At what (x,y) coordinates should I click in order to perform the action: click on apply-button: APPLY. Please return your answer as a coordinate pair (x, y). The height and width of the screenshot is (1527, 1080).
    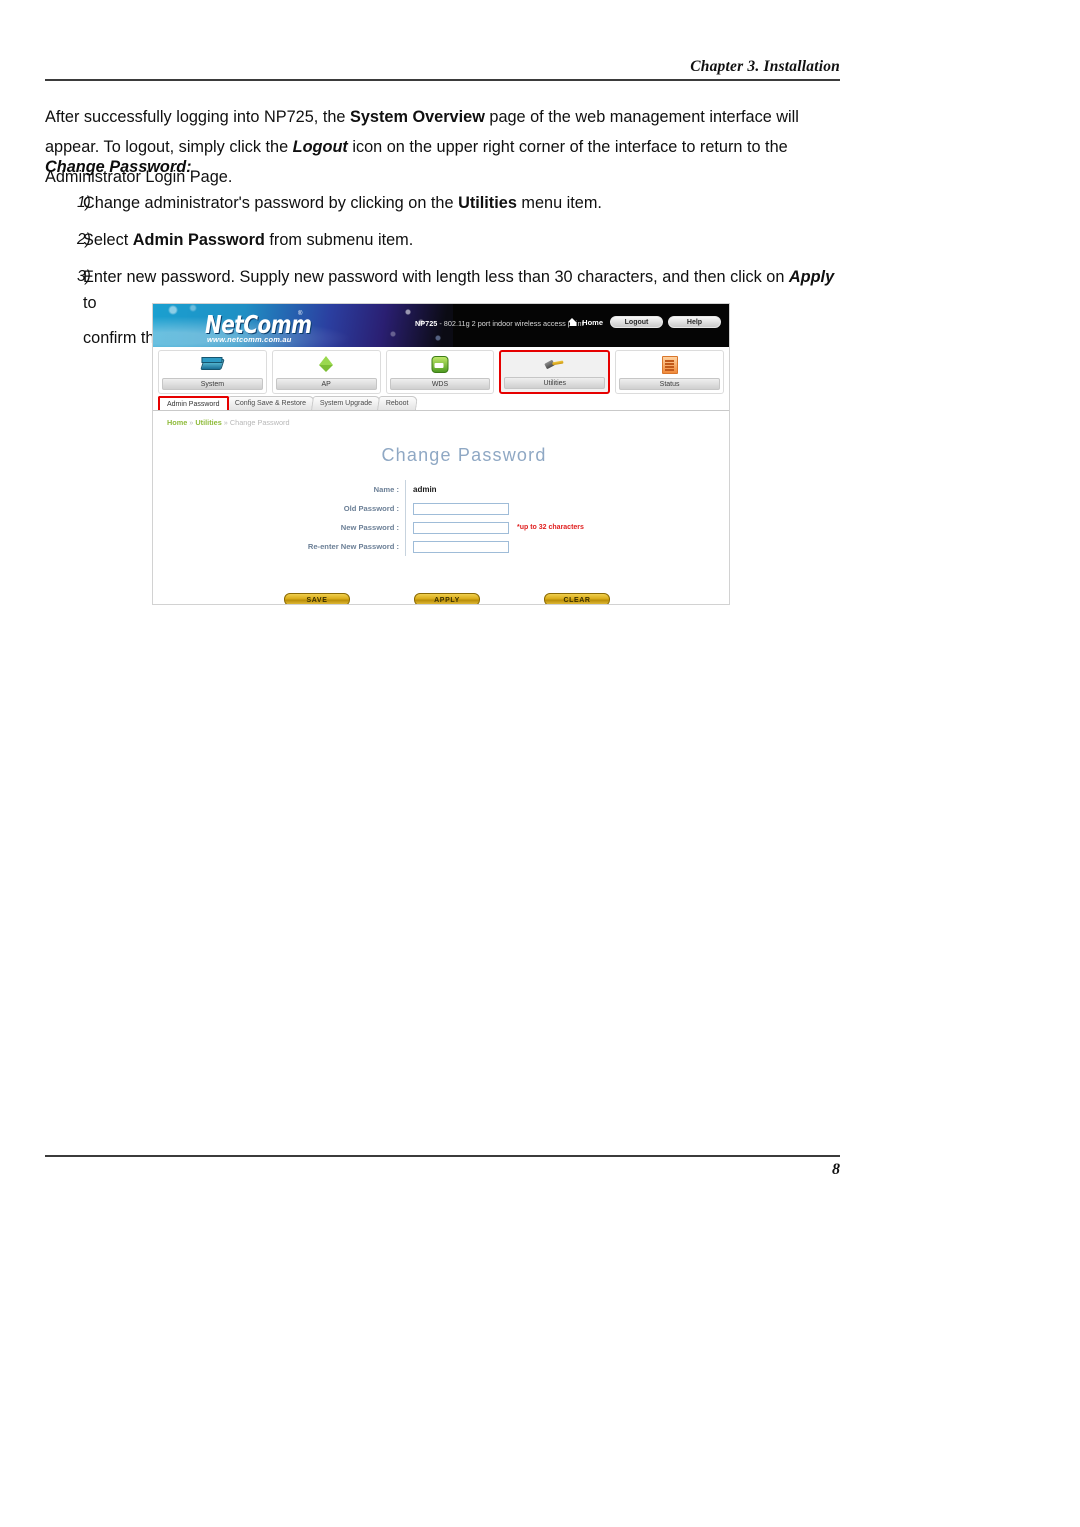
    Looking at the image, I should click on (447, 598).